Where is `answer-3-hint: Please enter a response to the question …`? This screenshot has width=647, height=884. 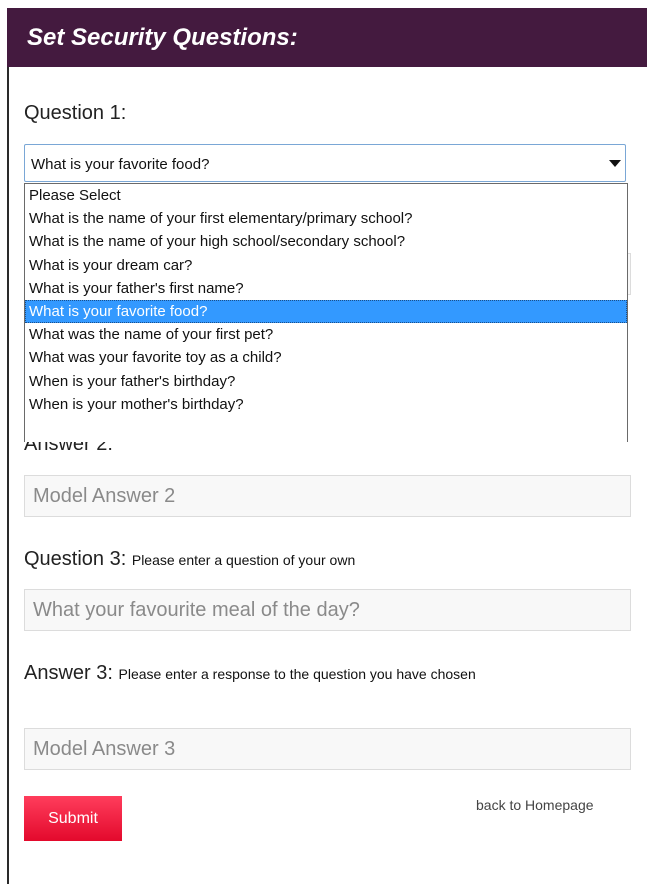 answer-3-hint: Please enter a response to the question … is located at coordinates (297, 674).